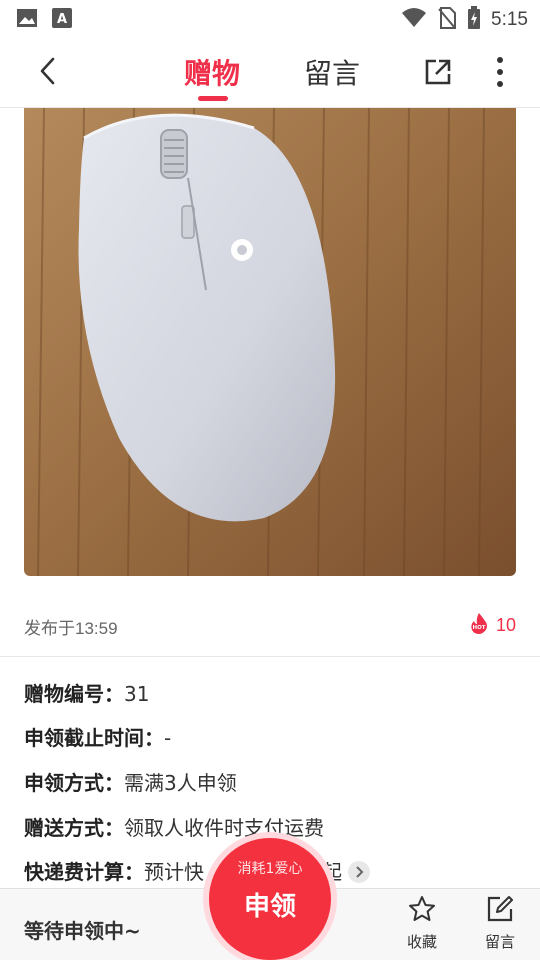 The image size is (540, 960). Describe the element at coordinates (71, 628) in the screenshot. I see `posted-time: 发布于13:59` at that location.